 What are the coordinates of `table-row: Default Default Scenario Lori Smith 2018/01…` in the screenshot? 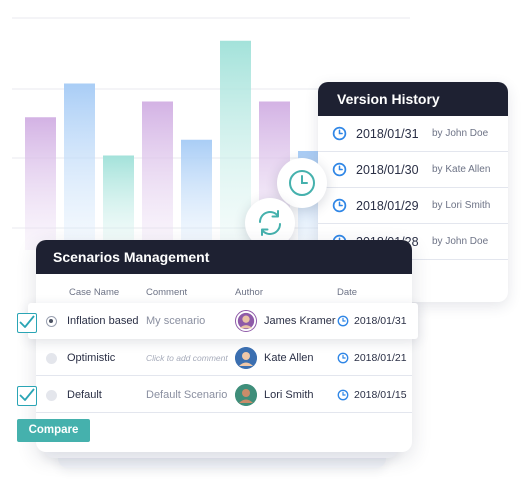 It's located at (224, 395).